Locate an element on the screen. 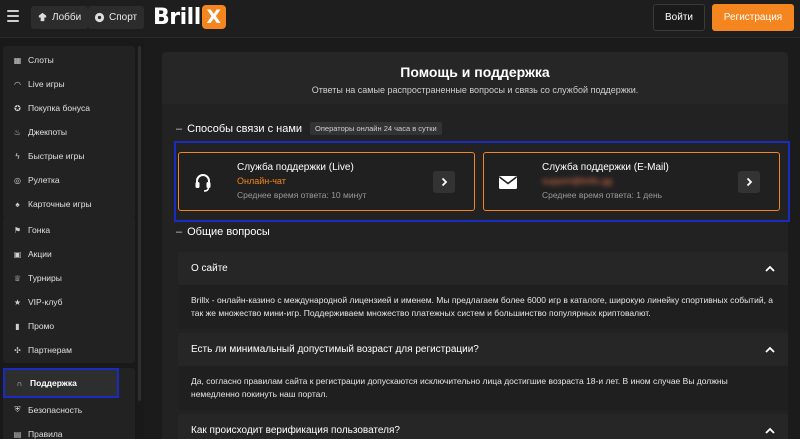  menu-icon is located at coordinates (13, 16).